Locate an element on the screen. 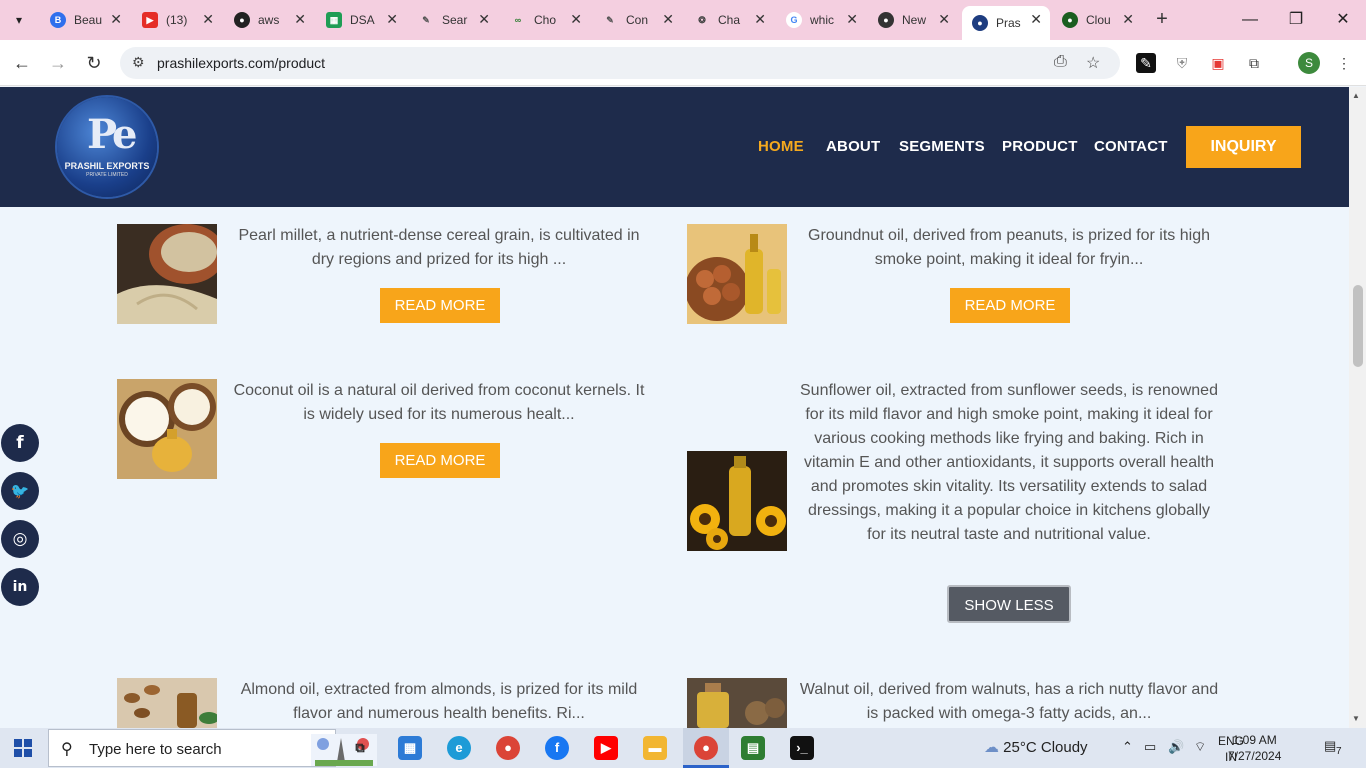 The width and height of the screenshot is (1366, 768). inquiry-button: INQUIRY is located at coordinates (1243, 147).